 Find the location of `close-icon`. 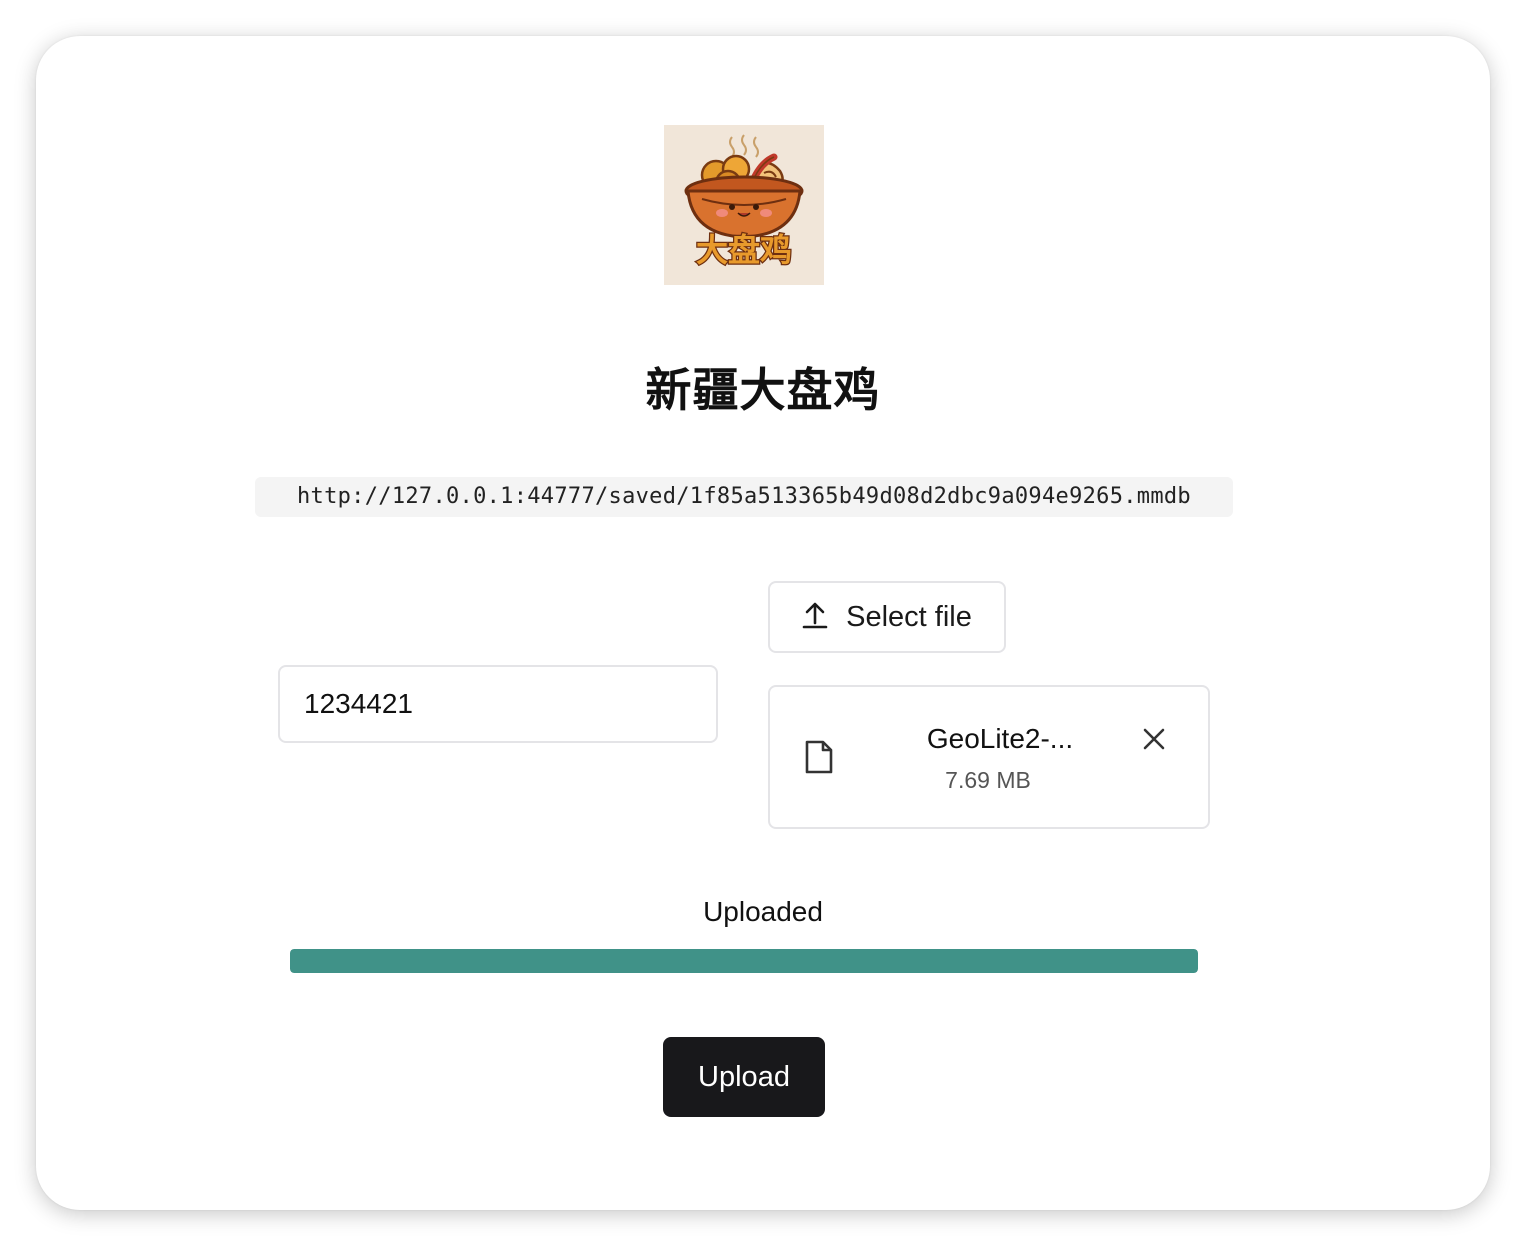

close-icon is located at coordinates (1154, 739).